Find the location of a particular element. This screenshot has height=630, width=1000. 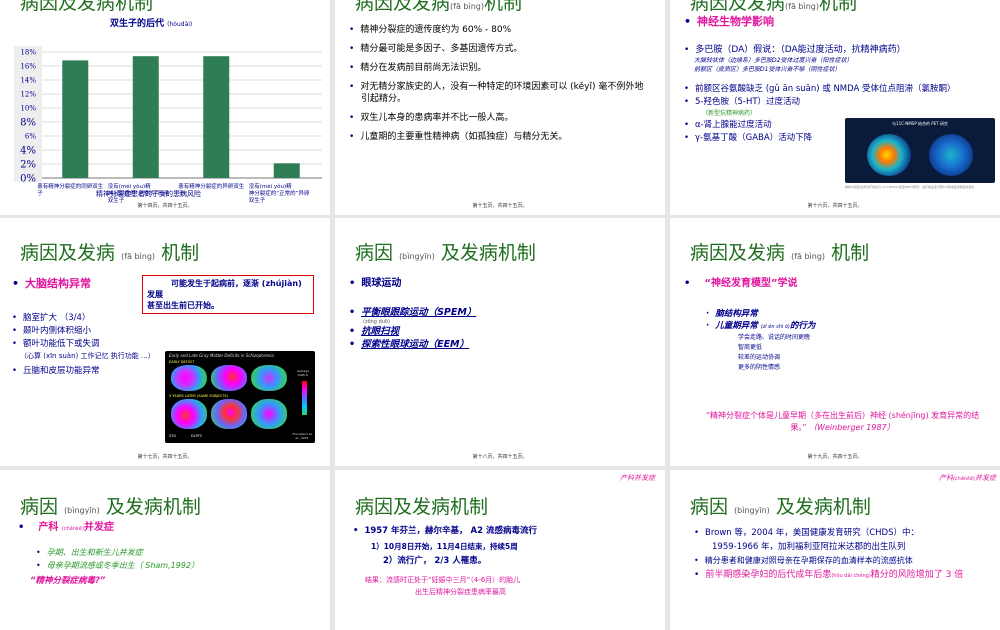

study-item: • 精分患者和健康对照母亲在孕期保存的血清样本的流感抗体 is located at coordinates (803, 560).